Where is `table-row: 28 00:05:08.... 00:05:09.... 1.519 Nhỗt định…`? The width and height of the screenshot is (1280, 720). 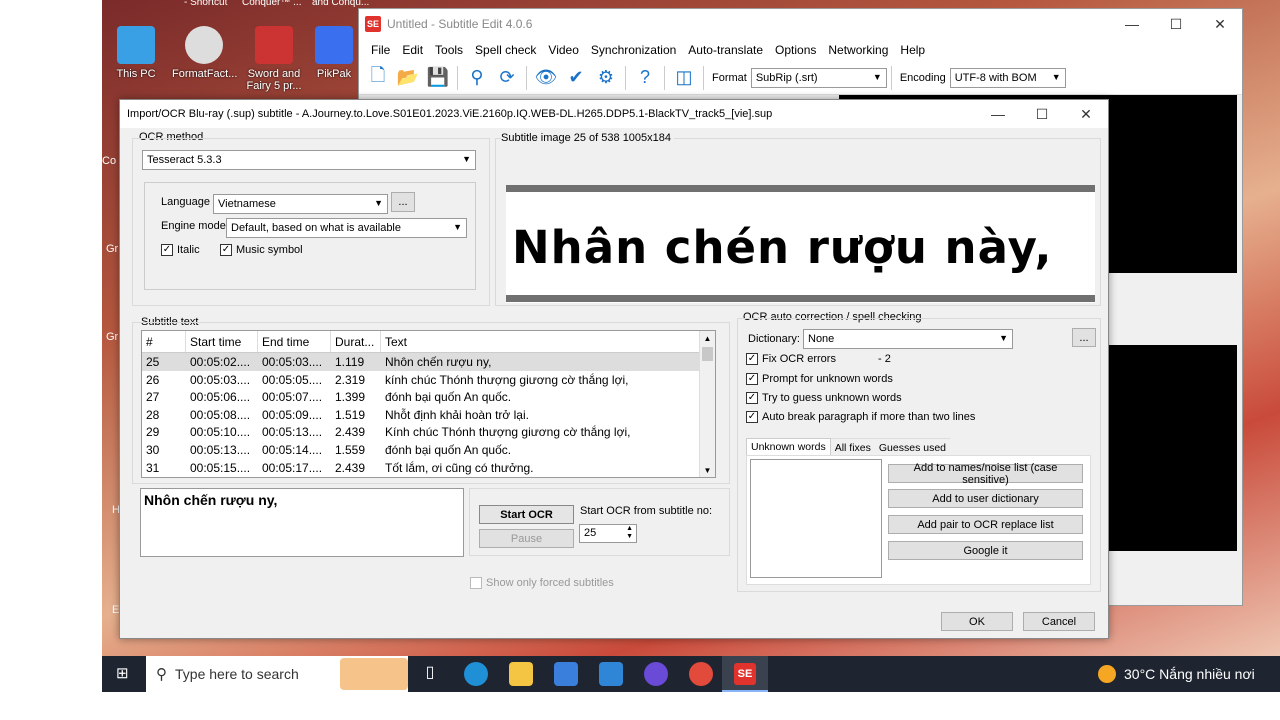
table-row: 28 00:05:08.... 00:05:09.... 1.519 Nhỗt định… is located at coordinates (428, 415).